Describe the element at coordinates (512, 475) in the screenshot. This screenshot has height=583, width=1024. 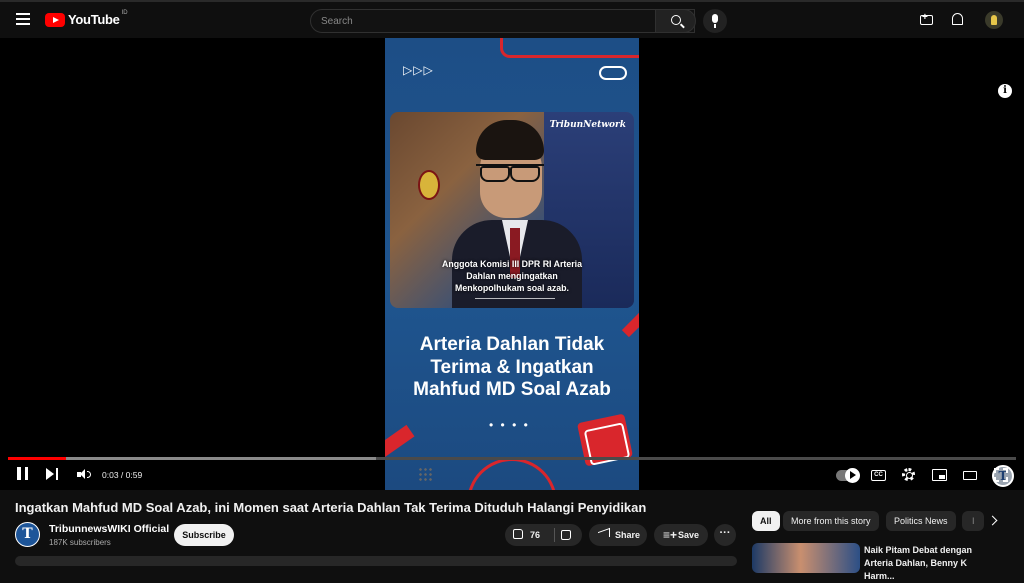
I see `player-controls: 0:03 / 0:59 CC` at that location.